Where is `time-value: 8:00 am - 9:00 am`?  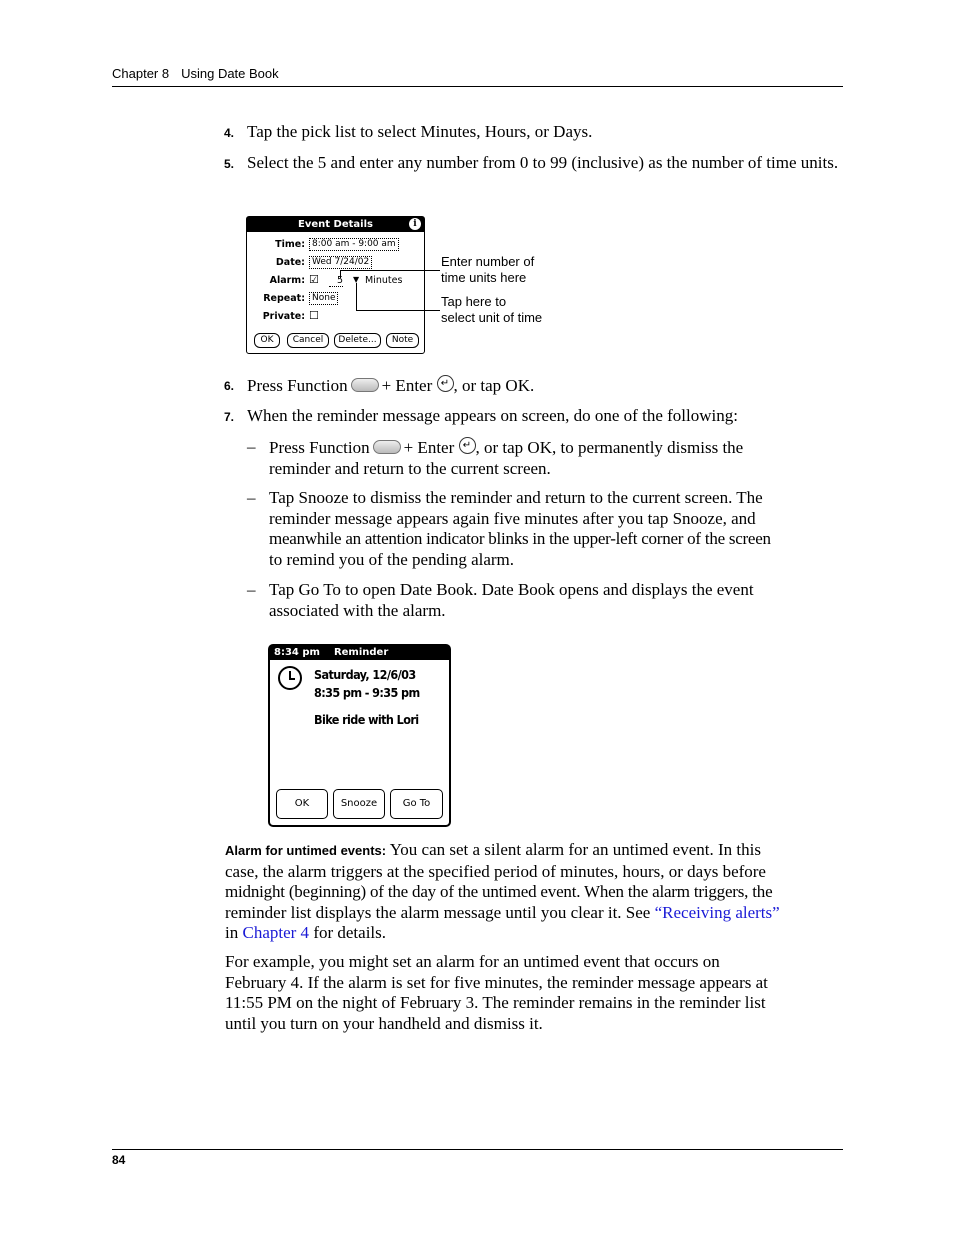
time-value: 8:00 am - 9:00 am is located at coordinates (354, 244).